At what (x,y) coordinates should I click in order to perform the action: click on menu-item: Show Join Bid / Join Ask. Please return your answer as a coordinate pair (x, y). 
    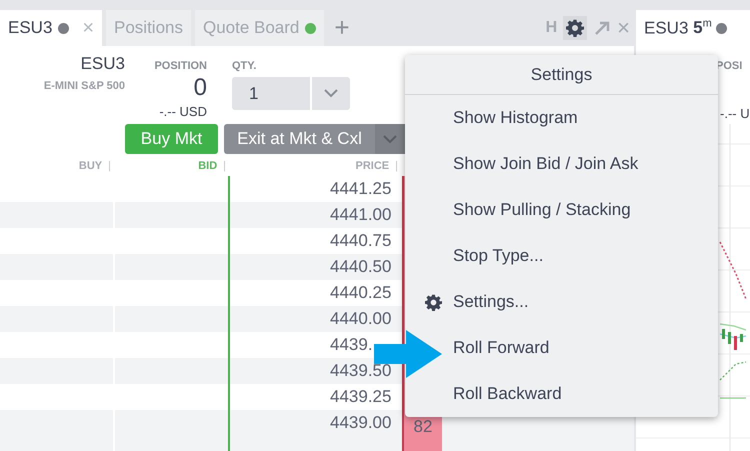
    Looking at the image, I should click on (581, 164).